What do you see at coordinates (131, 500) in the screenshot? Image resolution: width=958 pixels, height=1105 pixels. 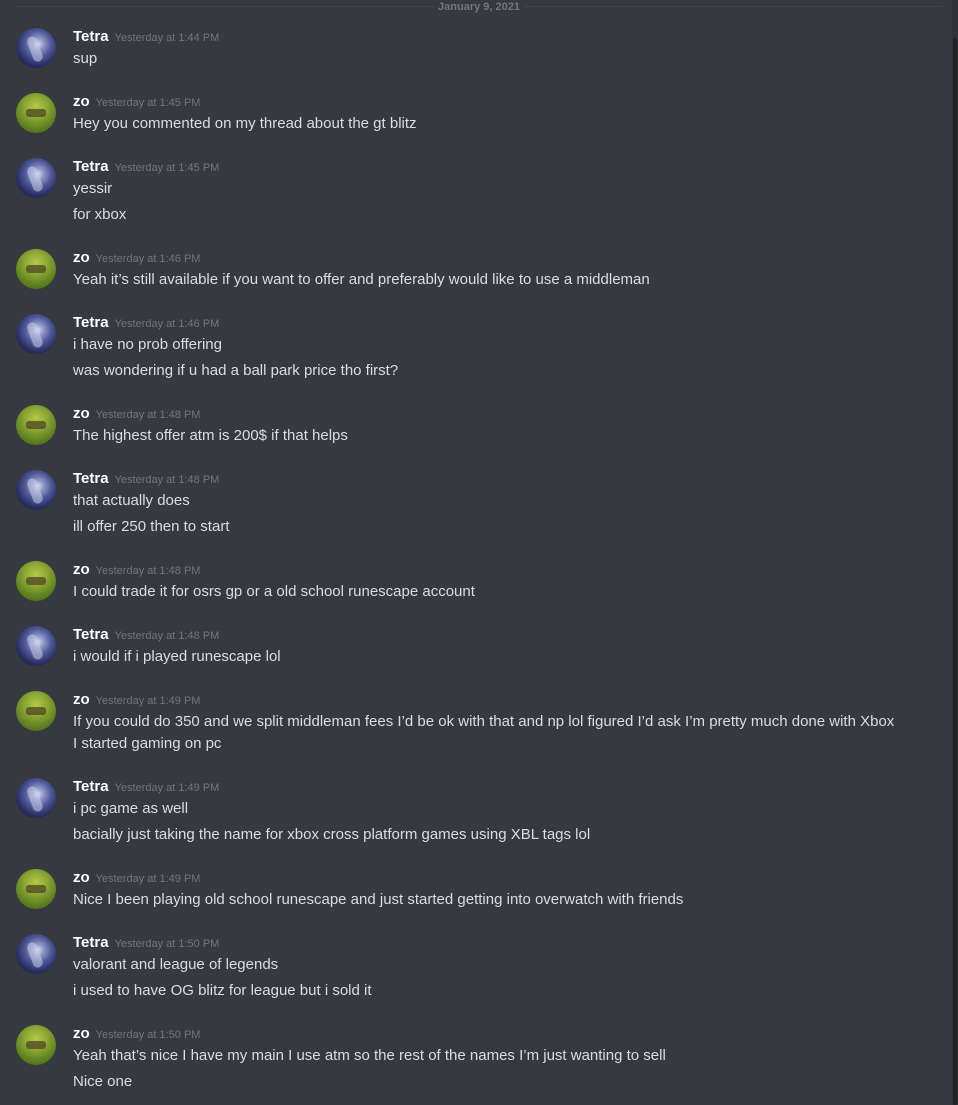 I see `message-text: that actually does` at bounding box center [131, 500].